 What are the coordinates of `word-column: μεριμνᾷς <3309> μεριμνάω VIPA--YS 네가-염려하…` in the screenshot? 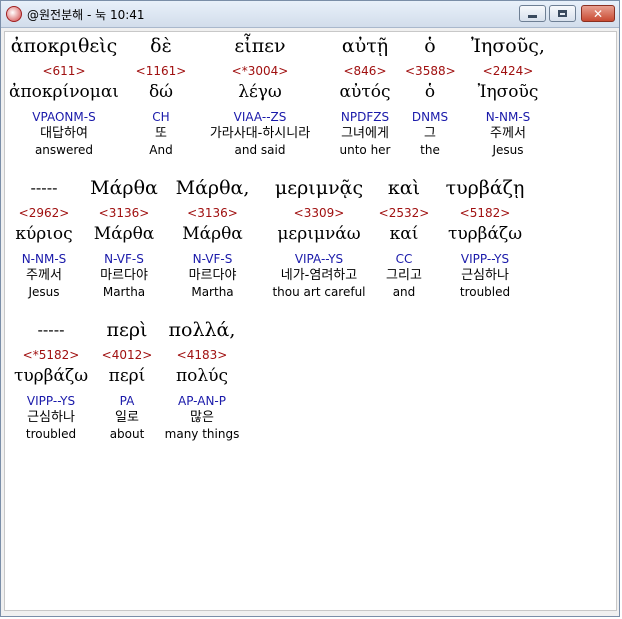 It's located at (319, 236).